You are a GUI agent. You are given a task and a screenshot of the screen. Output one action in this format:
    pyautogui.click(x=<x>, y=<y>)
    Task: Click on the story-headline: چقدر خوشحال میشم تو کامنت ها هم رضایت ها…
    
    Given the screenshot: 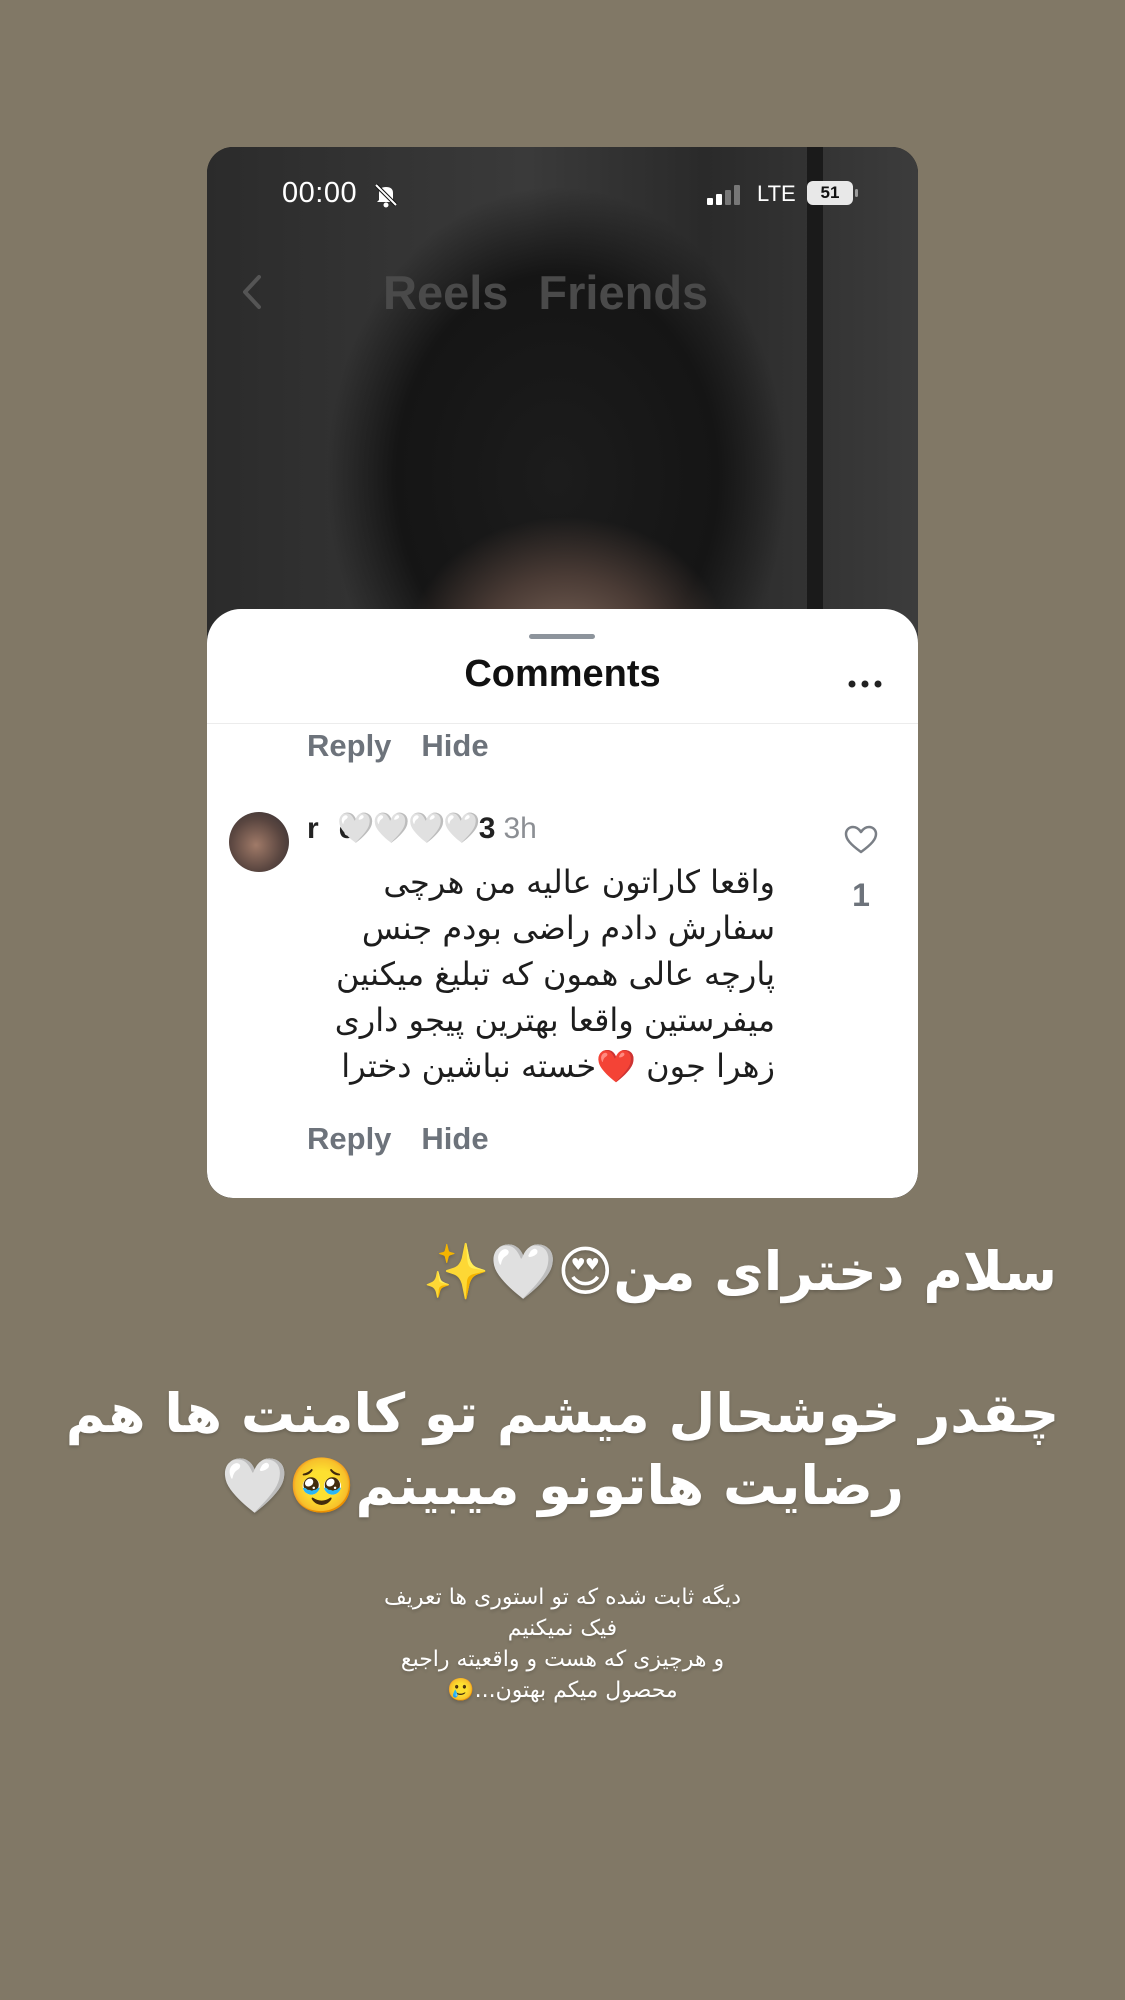 What is the action you would take?
    pyautogui.click(x=562, y=1450)
    